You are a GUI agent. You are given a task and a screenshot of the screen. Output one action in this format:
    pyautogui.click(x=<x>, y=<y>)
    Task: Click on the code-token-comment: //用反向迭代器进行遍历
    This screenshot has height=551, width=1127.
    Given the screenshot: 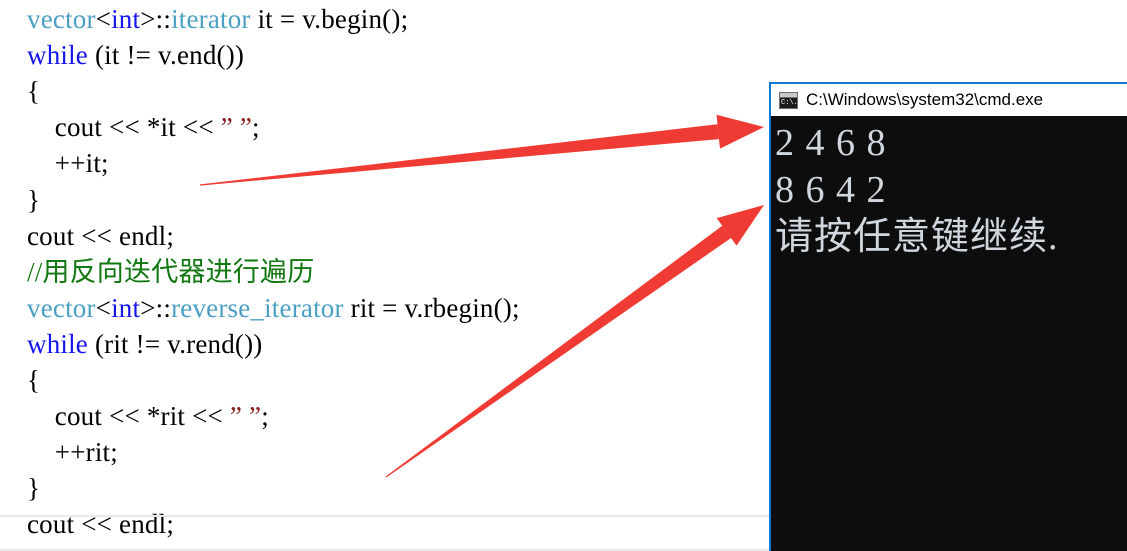 What is the action you would take?
    pyautogui.click(x=171, y=271)
    